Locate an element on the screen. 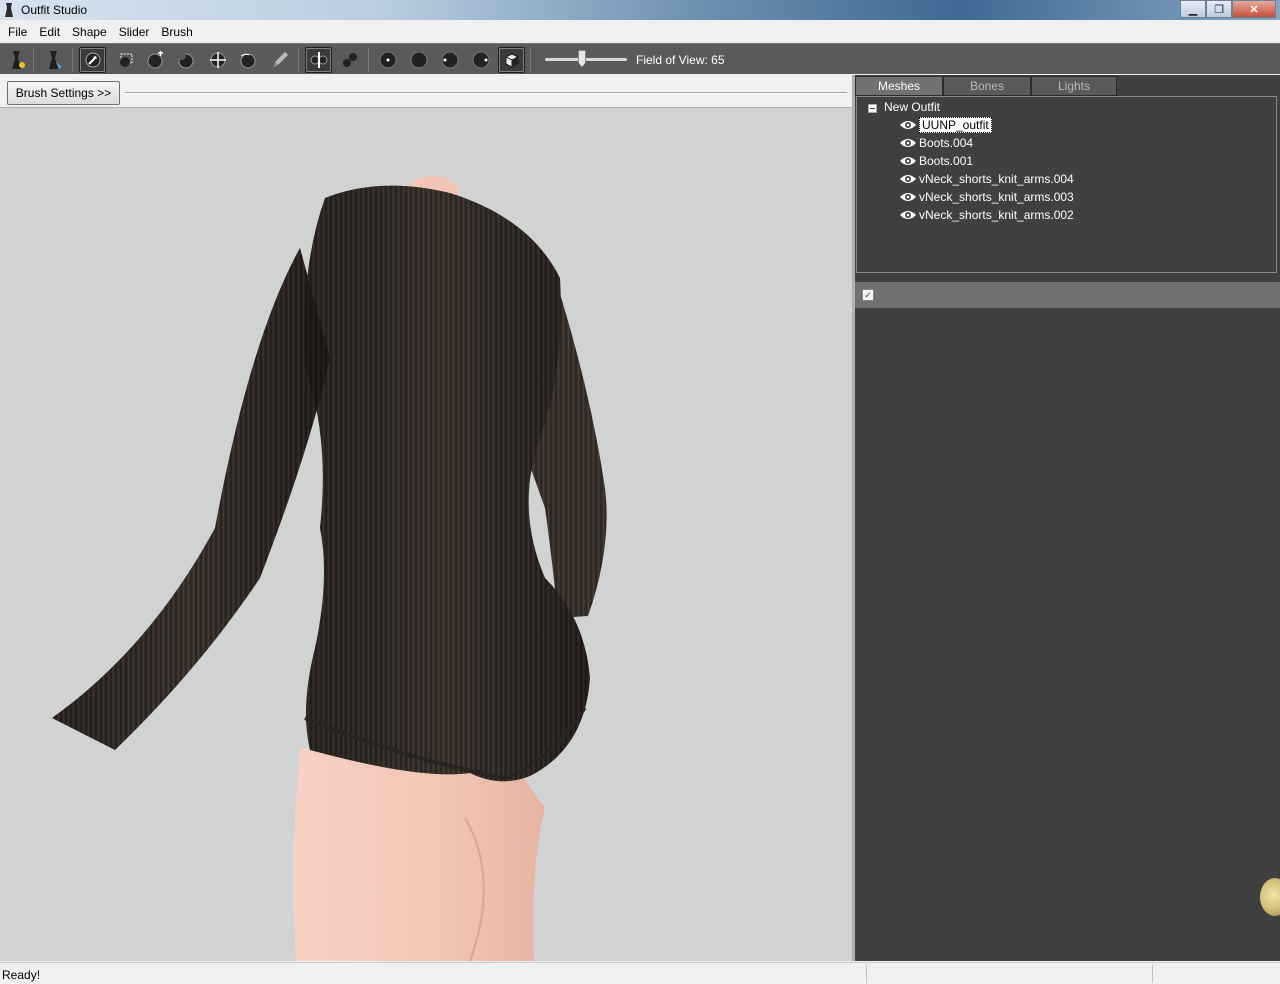 Image resolution: width=1280 pixels, height=984 pixels. load-outfit-button is located at coordinates (53, 60).